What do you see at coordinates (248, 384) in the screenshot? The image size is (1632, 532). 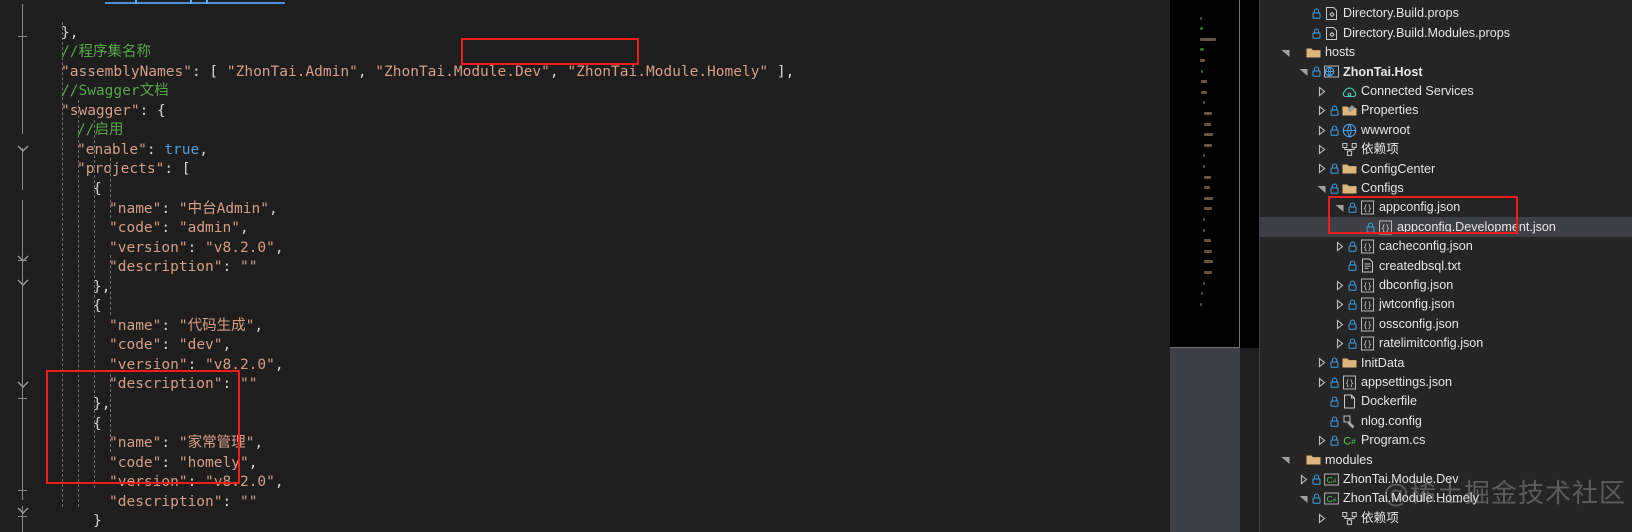 I see `code-token: ""` at bounding box center [248, 384].